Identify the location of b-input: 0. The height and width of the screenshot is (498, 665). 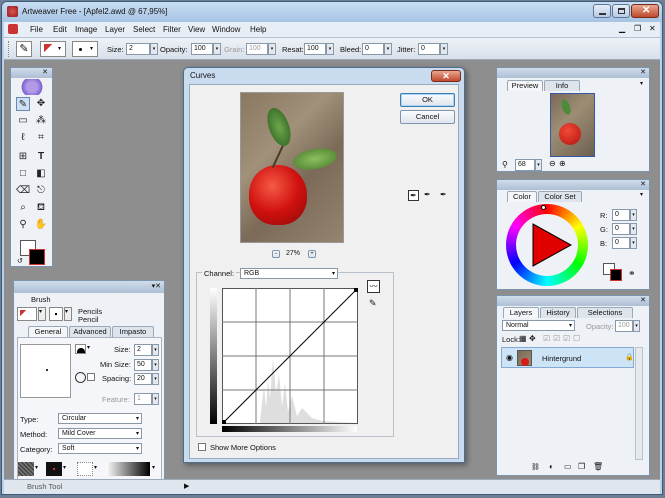
(621, 243).